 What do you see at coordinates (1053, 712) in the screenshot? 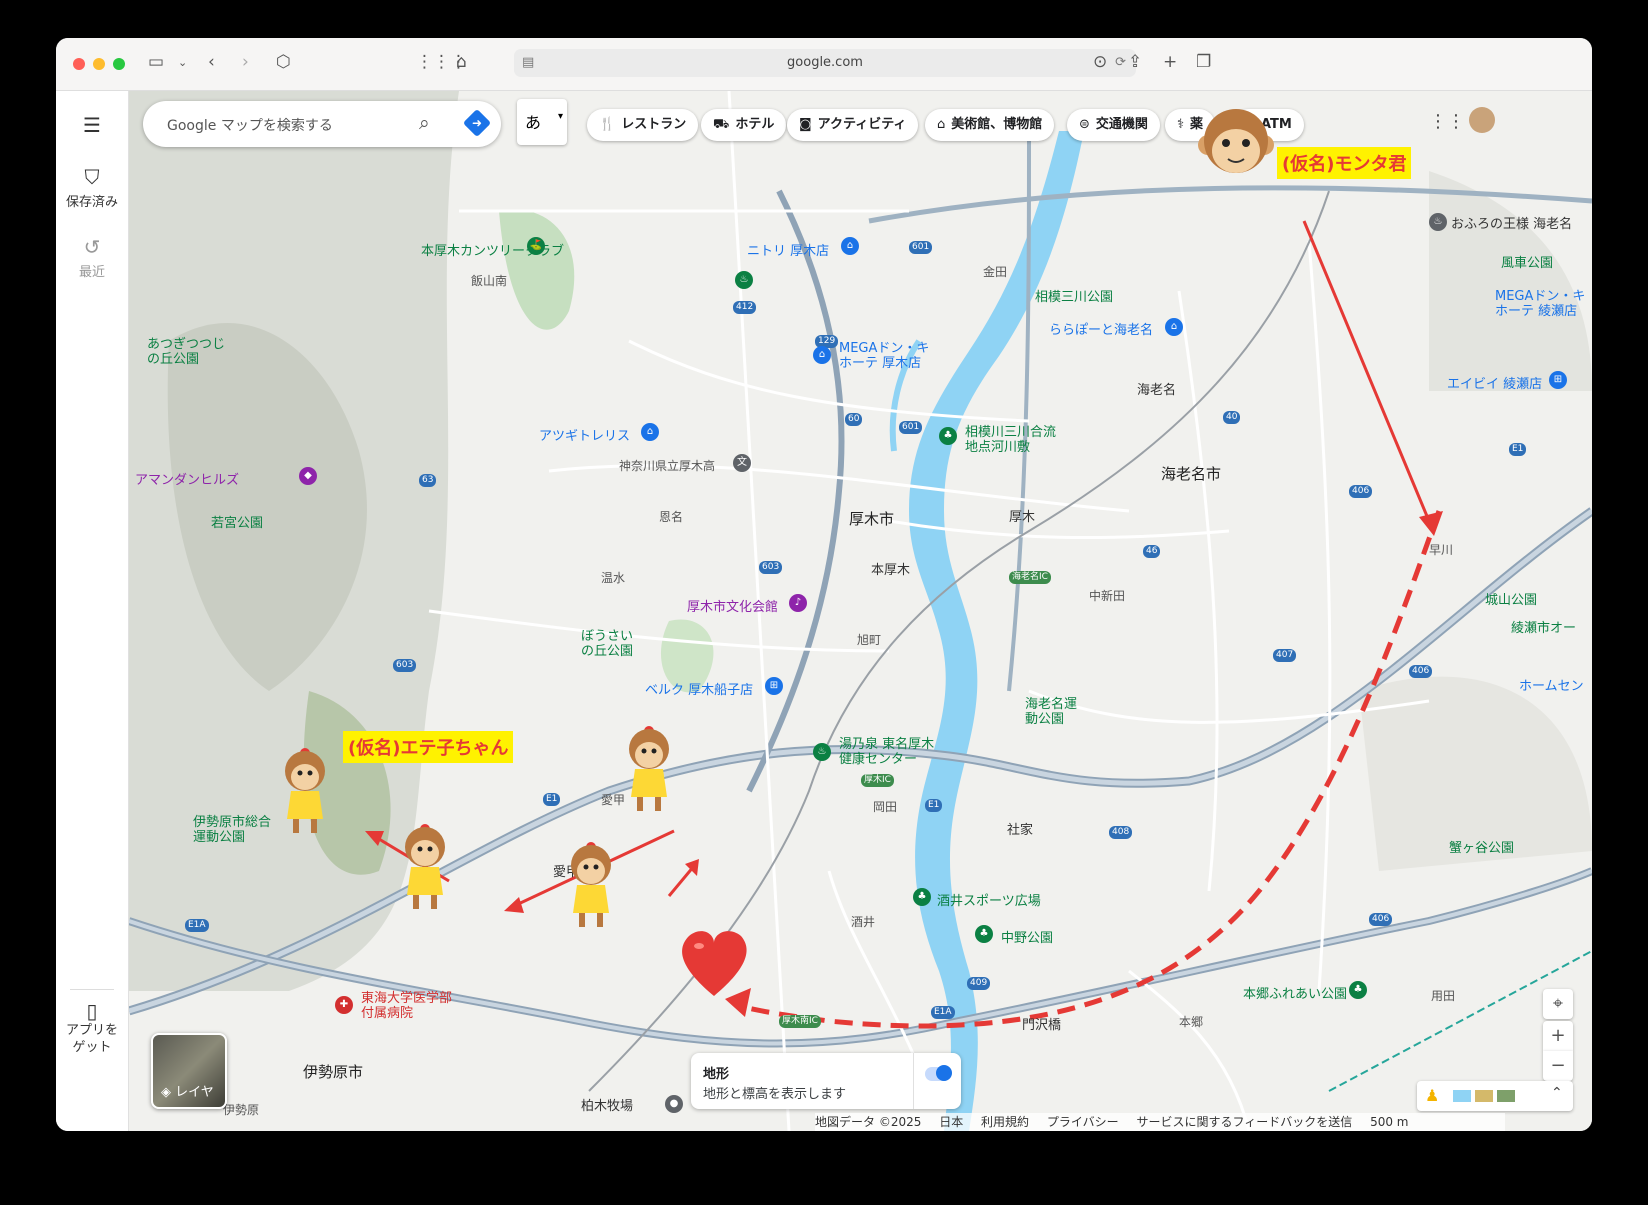
I see `ebina-undo-label: 海老名運動公園` at bounding box center [1053, 712].